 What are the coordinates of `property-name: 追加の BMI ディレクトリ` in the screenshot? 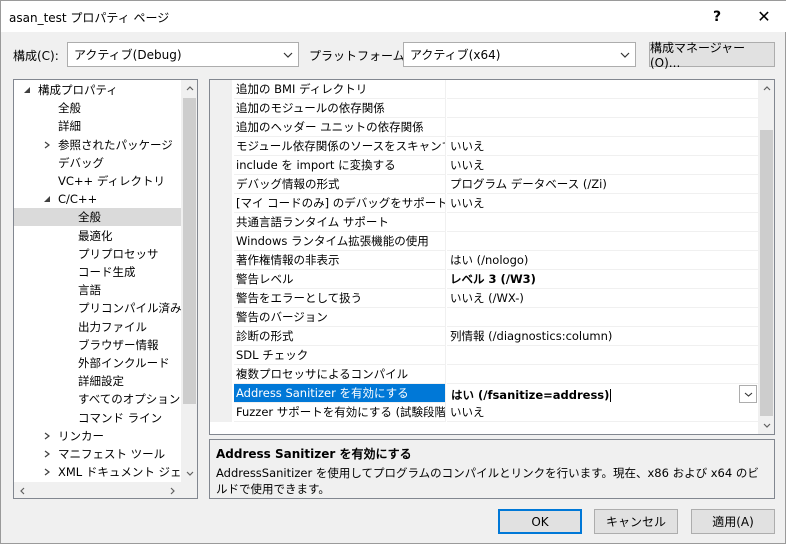 It's located at (340, 89).